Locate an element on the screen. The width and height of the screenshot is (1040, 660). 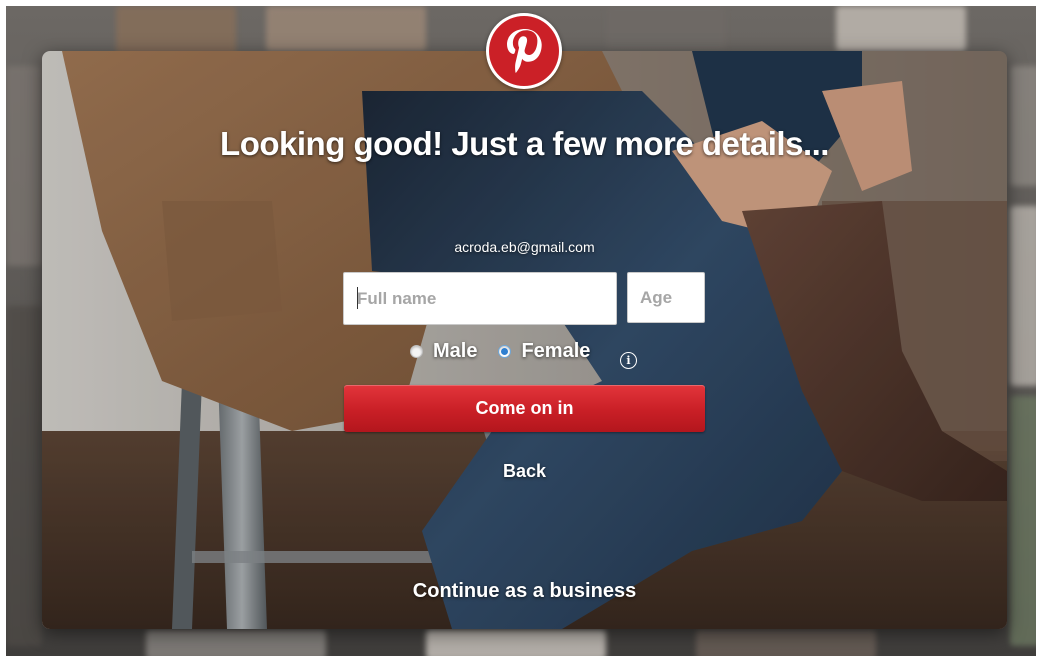
male-label: Male is located at coordinates (455, 351).